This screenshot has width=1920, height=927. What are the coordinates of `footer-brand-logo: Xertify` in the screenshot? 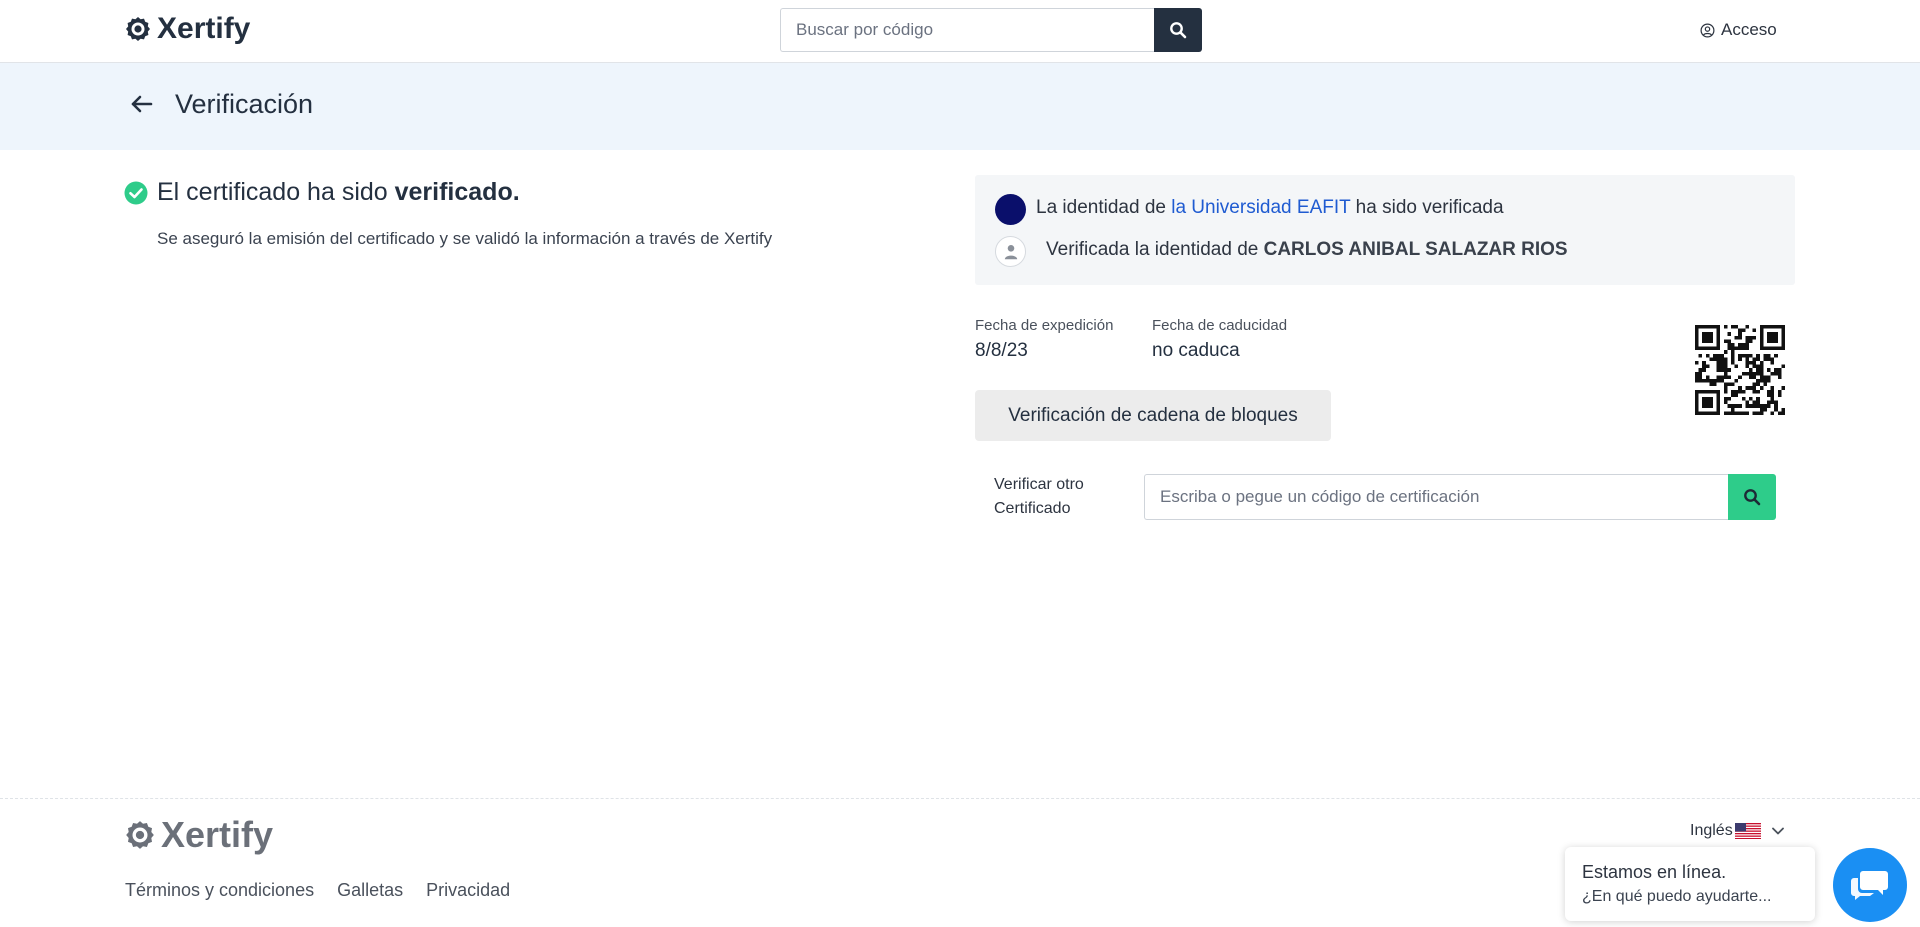 It's located at (199, 835).